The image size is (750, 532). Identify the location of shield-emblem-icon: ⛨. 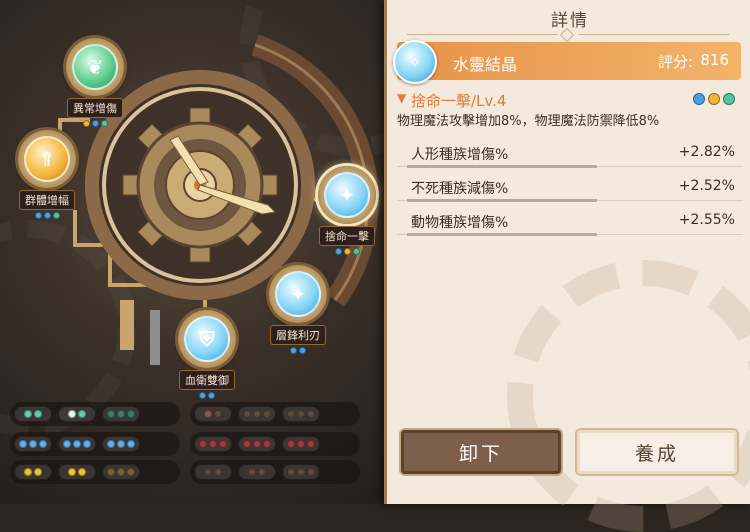
(207, 339).